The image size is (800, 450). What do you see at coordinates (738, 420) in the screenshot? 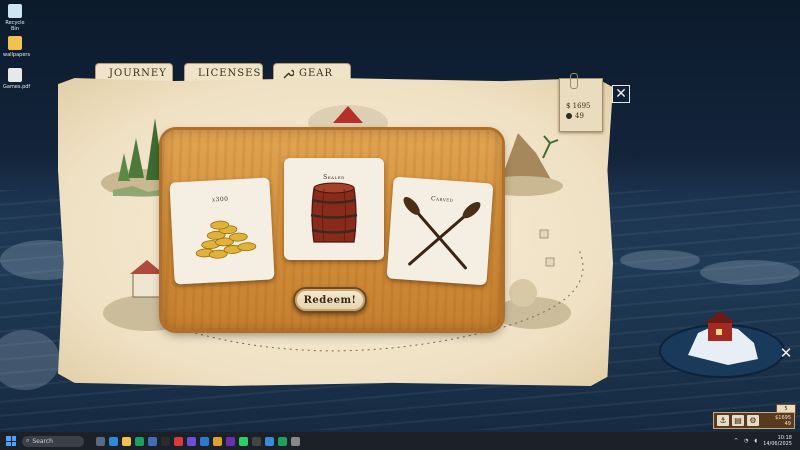
I see `book-icon: ▤` at bounding box center [738, 420].